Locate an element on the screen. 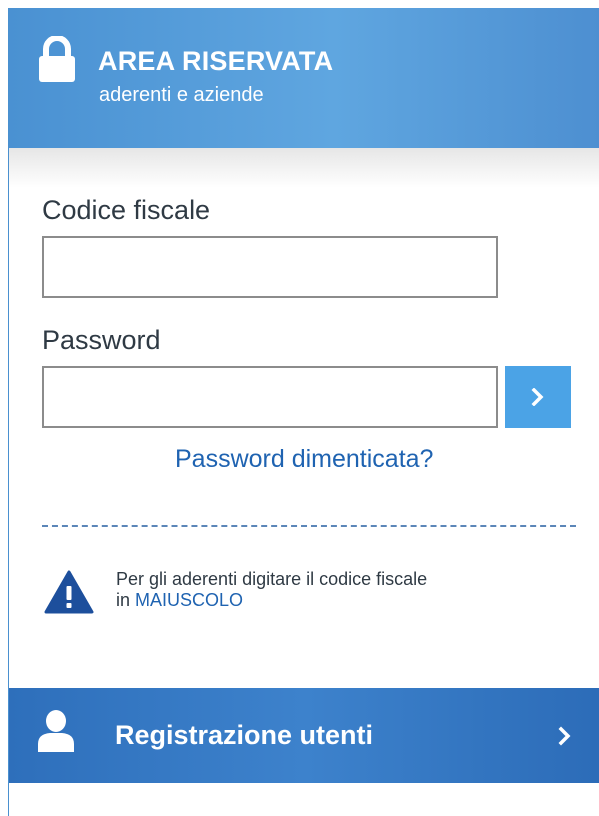  forgot-password-link: Password dimenticata? is located at coordinates (304, 459).